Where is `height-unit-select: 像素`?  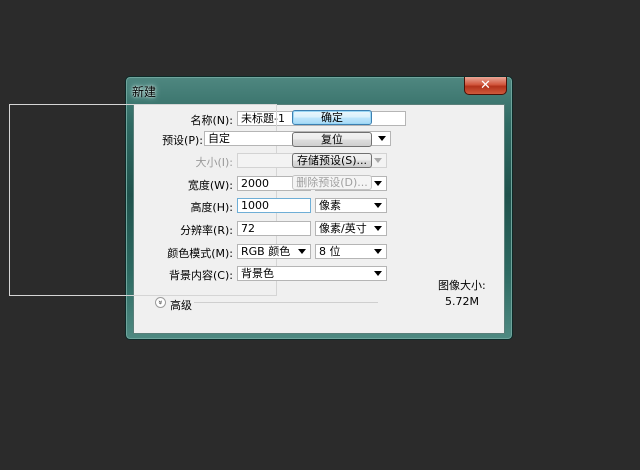 height-unit-select: 像素 is located at coordinates (351, 205).